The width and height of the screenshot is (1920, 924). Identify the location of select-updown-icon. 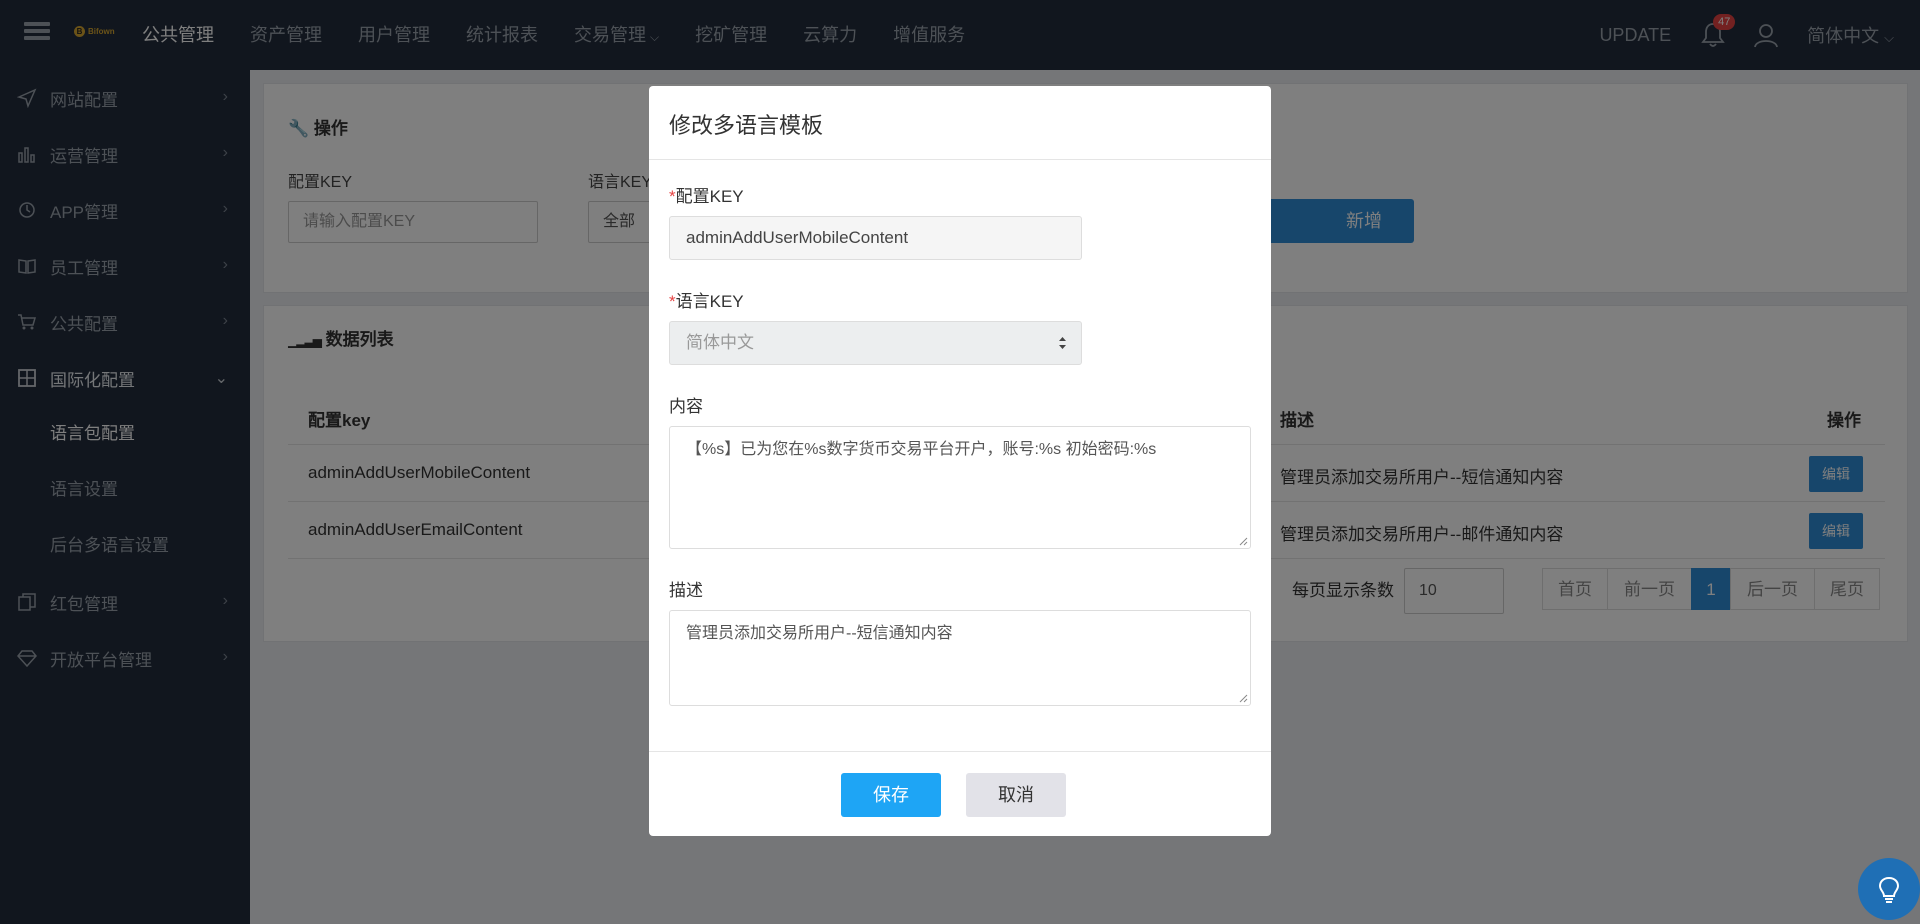
(1062, 343).